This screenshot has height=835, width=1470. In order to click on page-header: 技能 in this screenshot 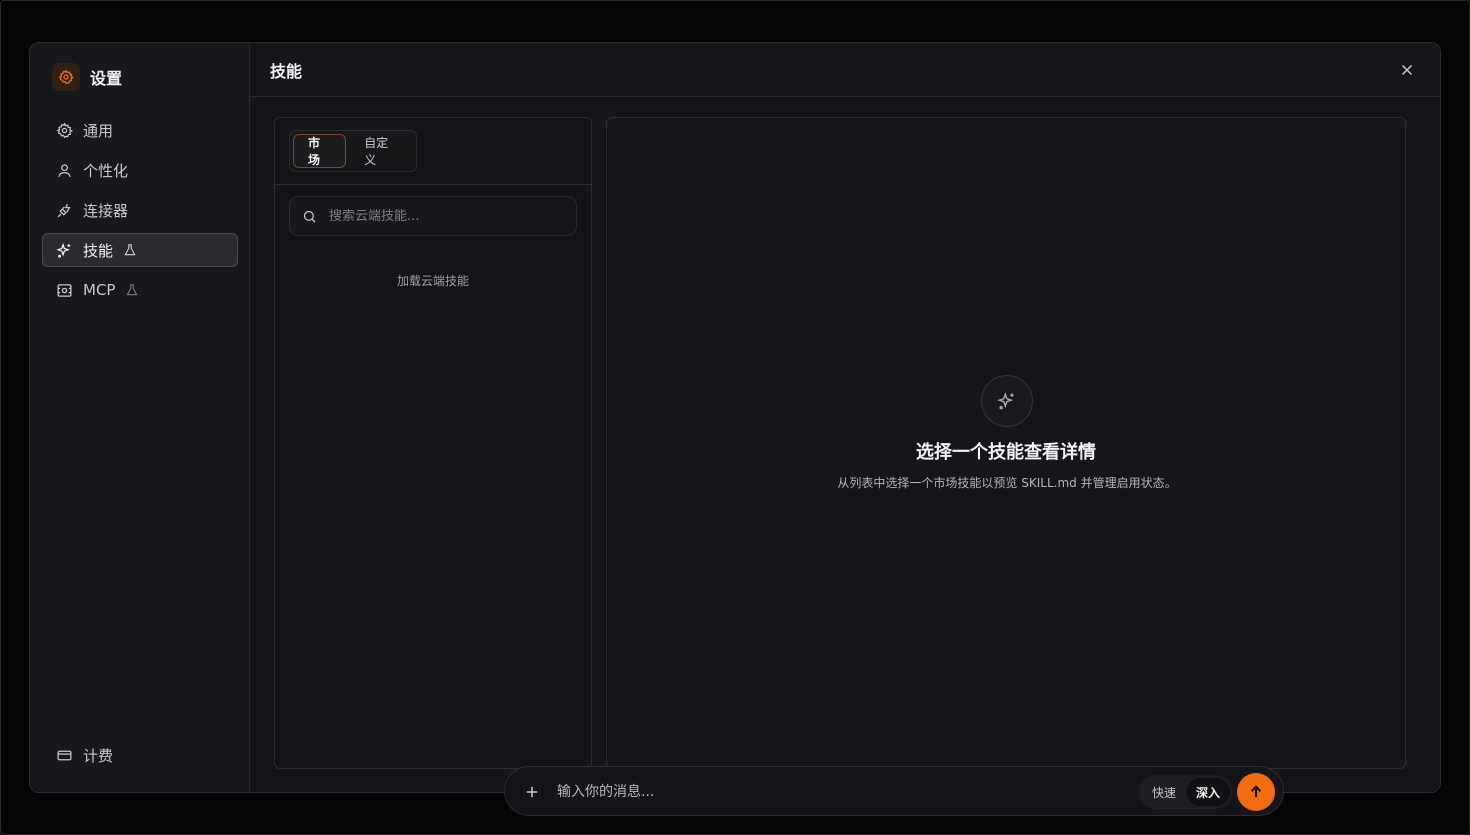, I will do `click(845, 70)`.